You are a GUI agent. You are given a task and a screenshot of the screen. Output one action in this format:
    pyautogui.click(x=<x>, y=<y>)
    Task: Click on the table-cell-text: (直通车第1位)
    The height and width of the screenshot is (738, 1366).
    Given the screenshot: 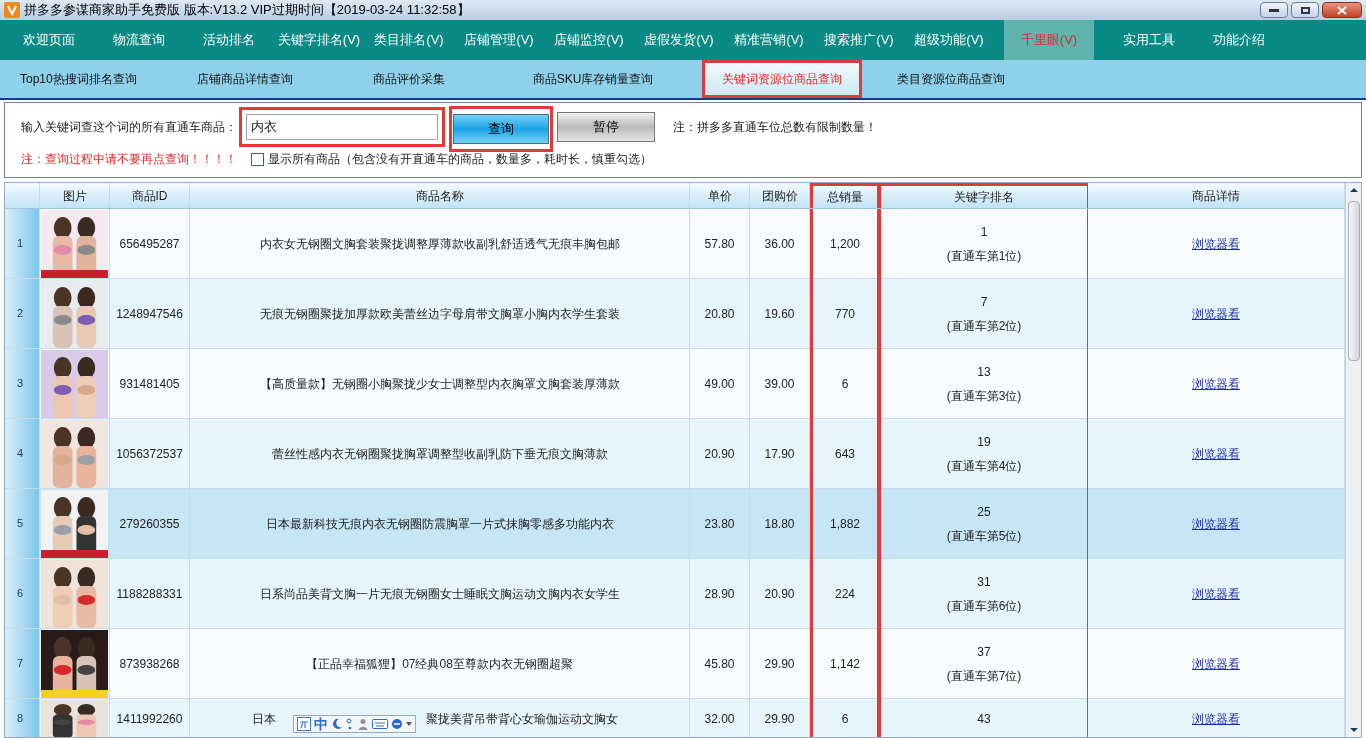 What is the action you would take?
    pyautogui.click(x=984, y=256)
    